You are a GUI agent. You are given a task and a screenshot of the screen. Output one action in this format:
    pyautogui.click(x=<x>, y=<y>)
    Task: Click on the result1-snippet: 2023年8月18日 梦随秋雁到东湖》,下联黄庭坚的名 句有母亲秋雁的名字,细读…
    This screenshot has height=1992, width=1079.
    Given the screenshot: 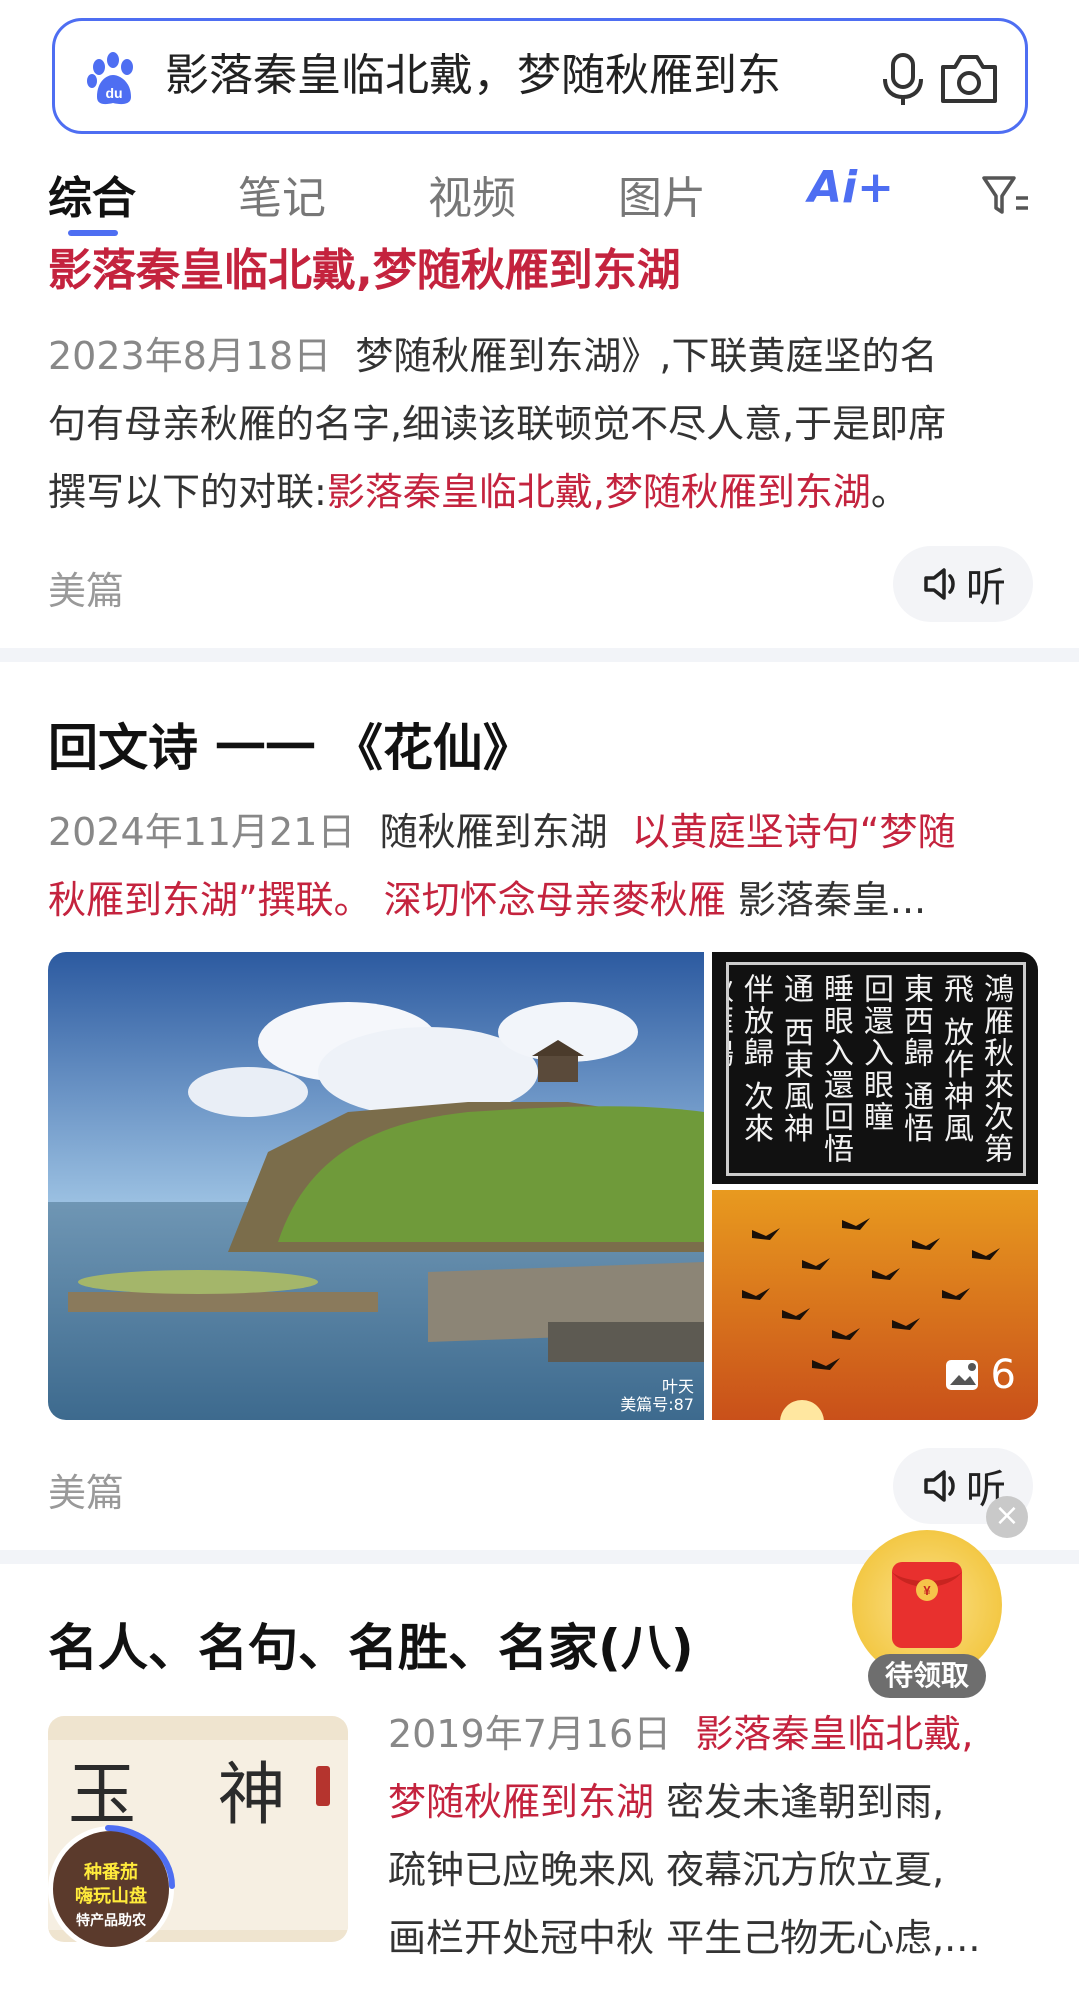 What is the action you would take?
    pyautogui.click(x=543, y=424)
    